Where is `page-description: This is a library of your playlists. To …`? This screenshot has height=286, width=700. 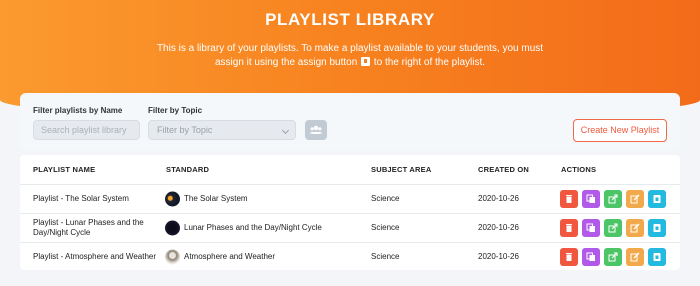 page-description: This is a library of your playlists. To … is located at coordinates (350, 56).